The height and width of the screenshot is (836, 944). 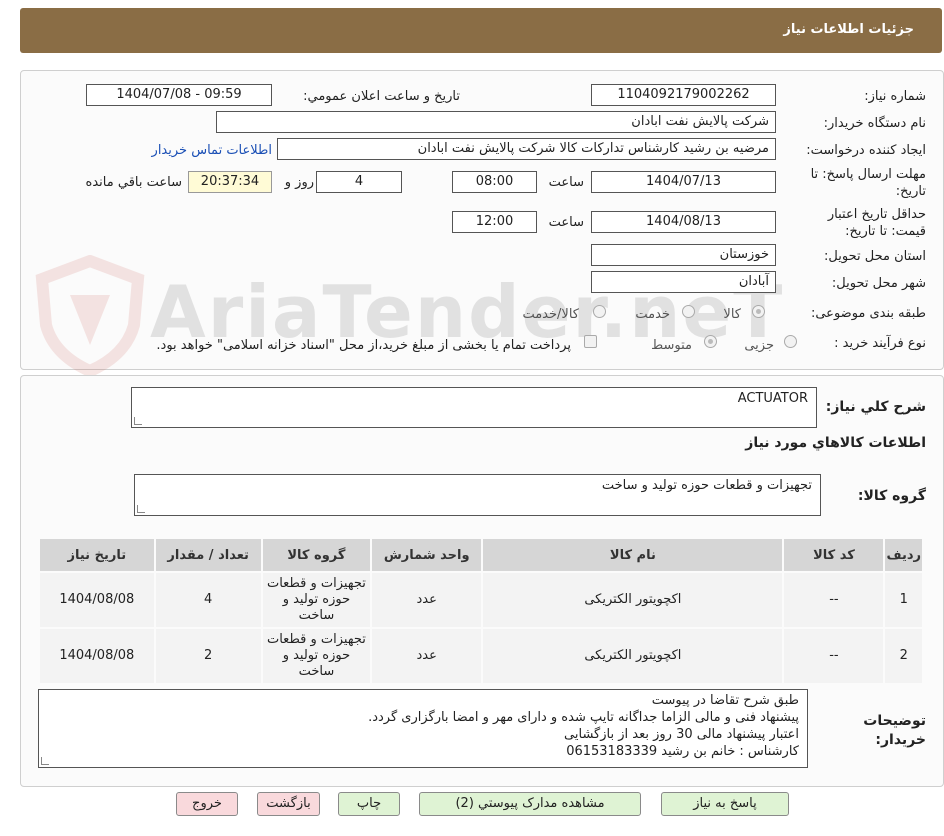 I want to click on buyer-org-field: شرکت پالايش نفت ابادان, so click(x=496, y=122).